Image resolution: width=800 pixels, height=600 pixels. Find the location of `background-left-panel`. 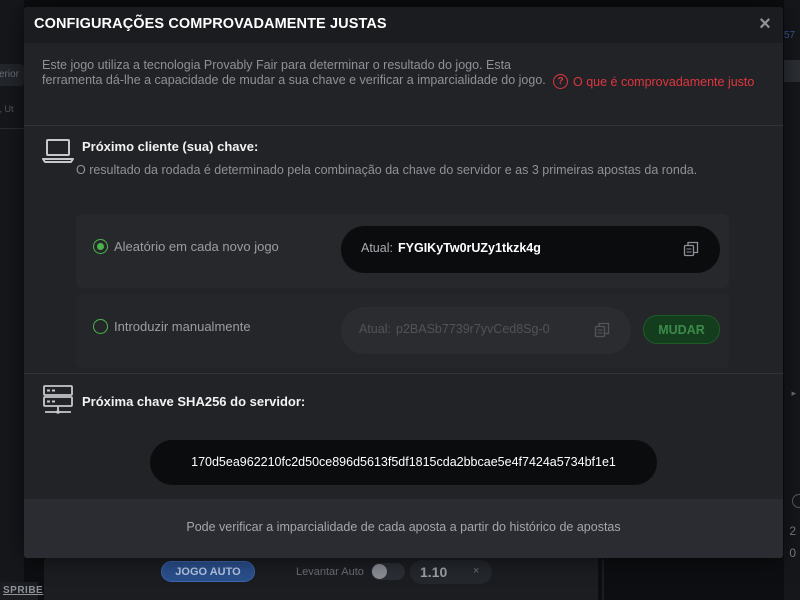

background-left-panel is located at coordinates (12, 300).